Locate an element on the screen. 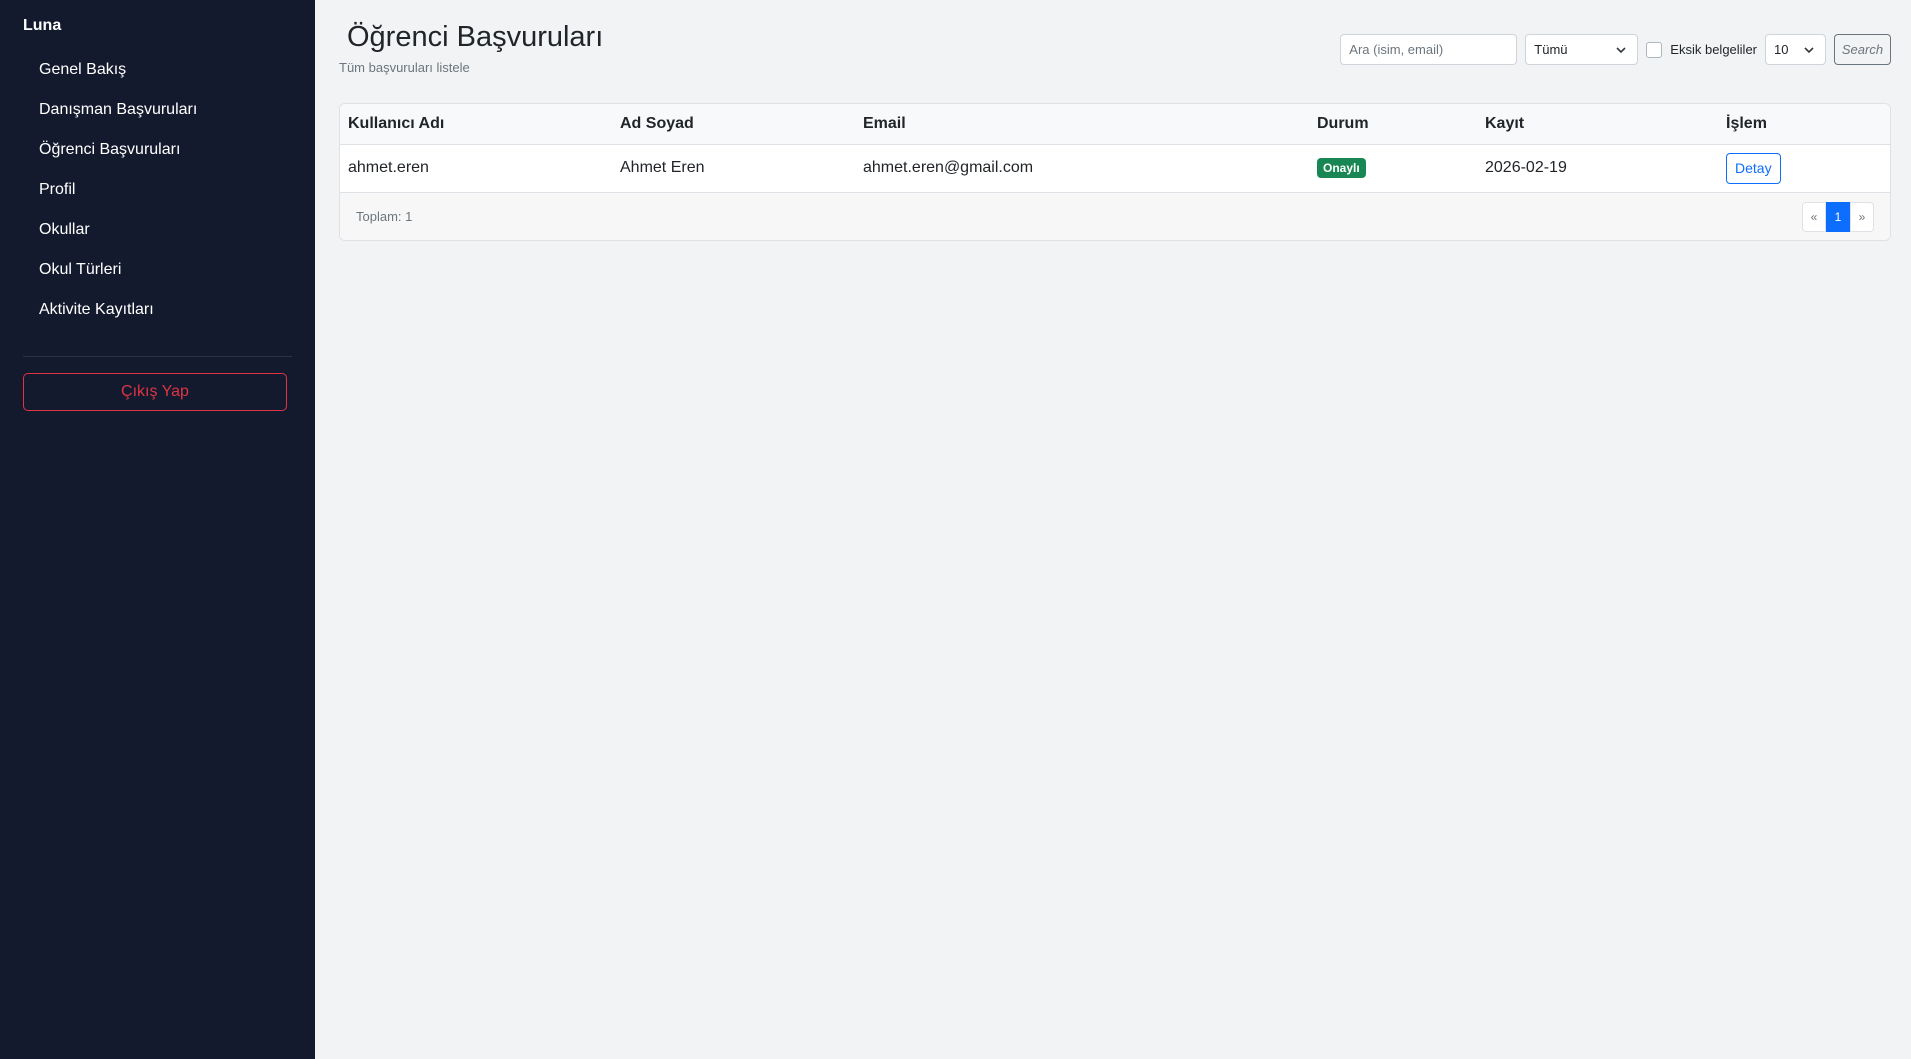 The width and height of the screenshot is (1911, 1059). logout-button: Çıkış Yap is located at coordinates (155, 392).